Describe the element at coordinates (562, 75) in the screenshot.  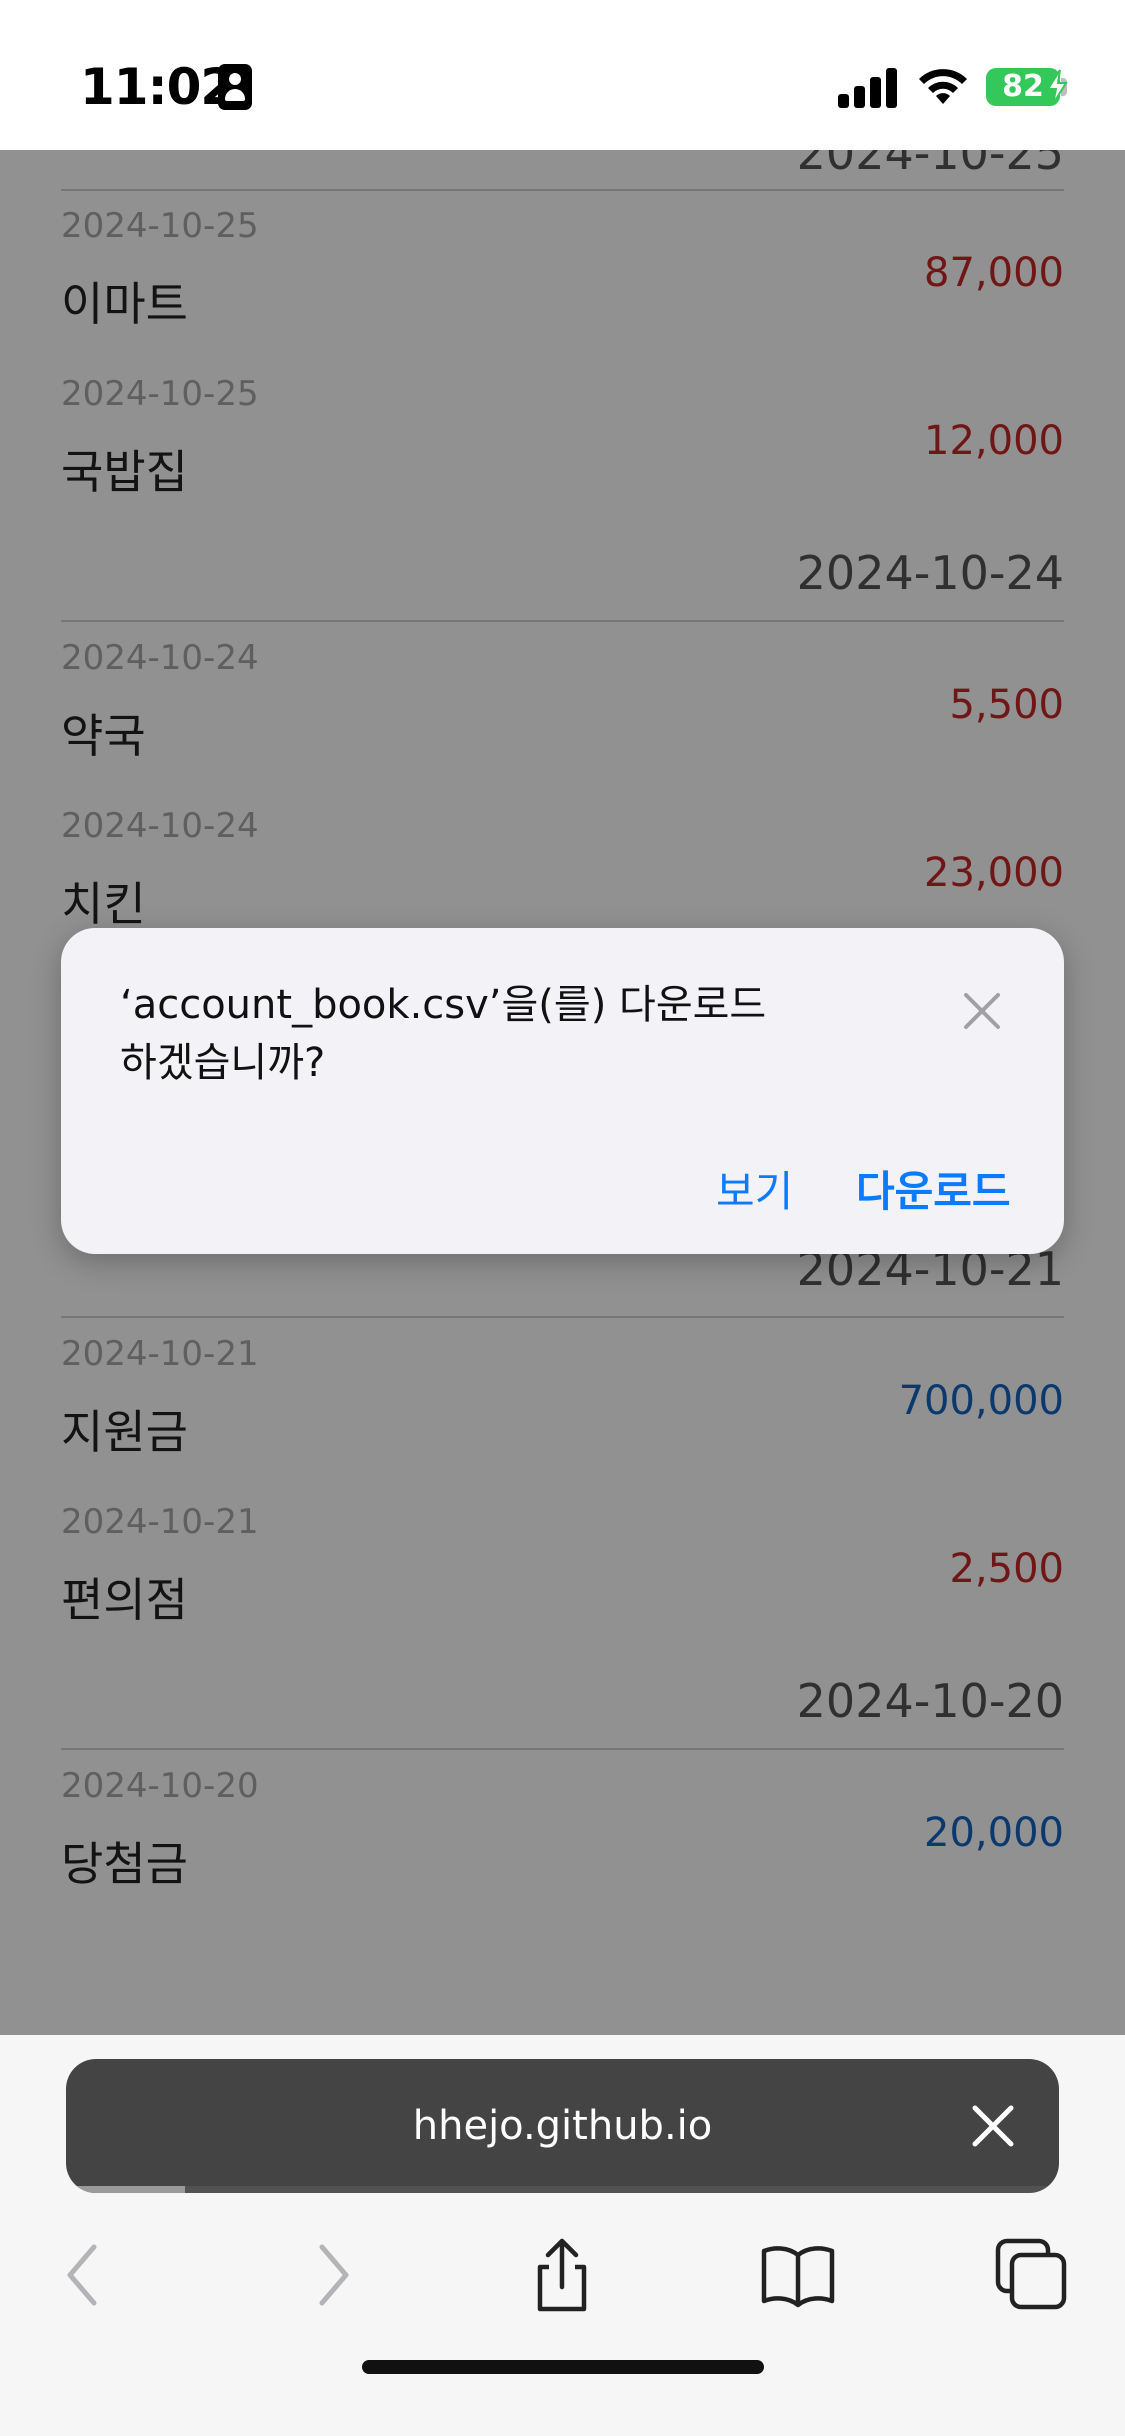
I see `status-bar: 11:02 82` at that location.